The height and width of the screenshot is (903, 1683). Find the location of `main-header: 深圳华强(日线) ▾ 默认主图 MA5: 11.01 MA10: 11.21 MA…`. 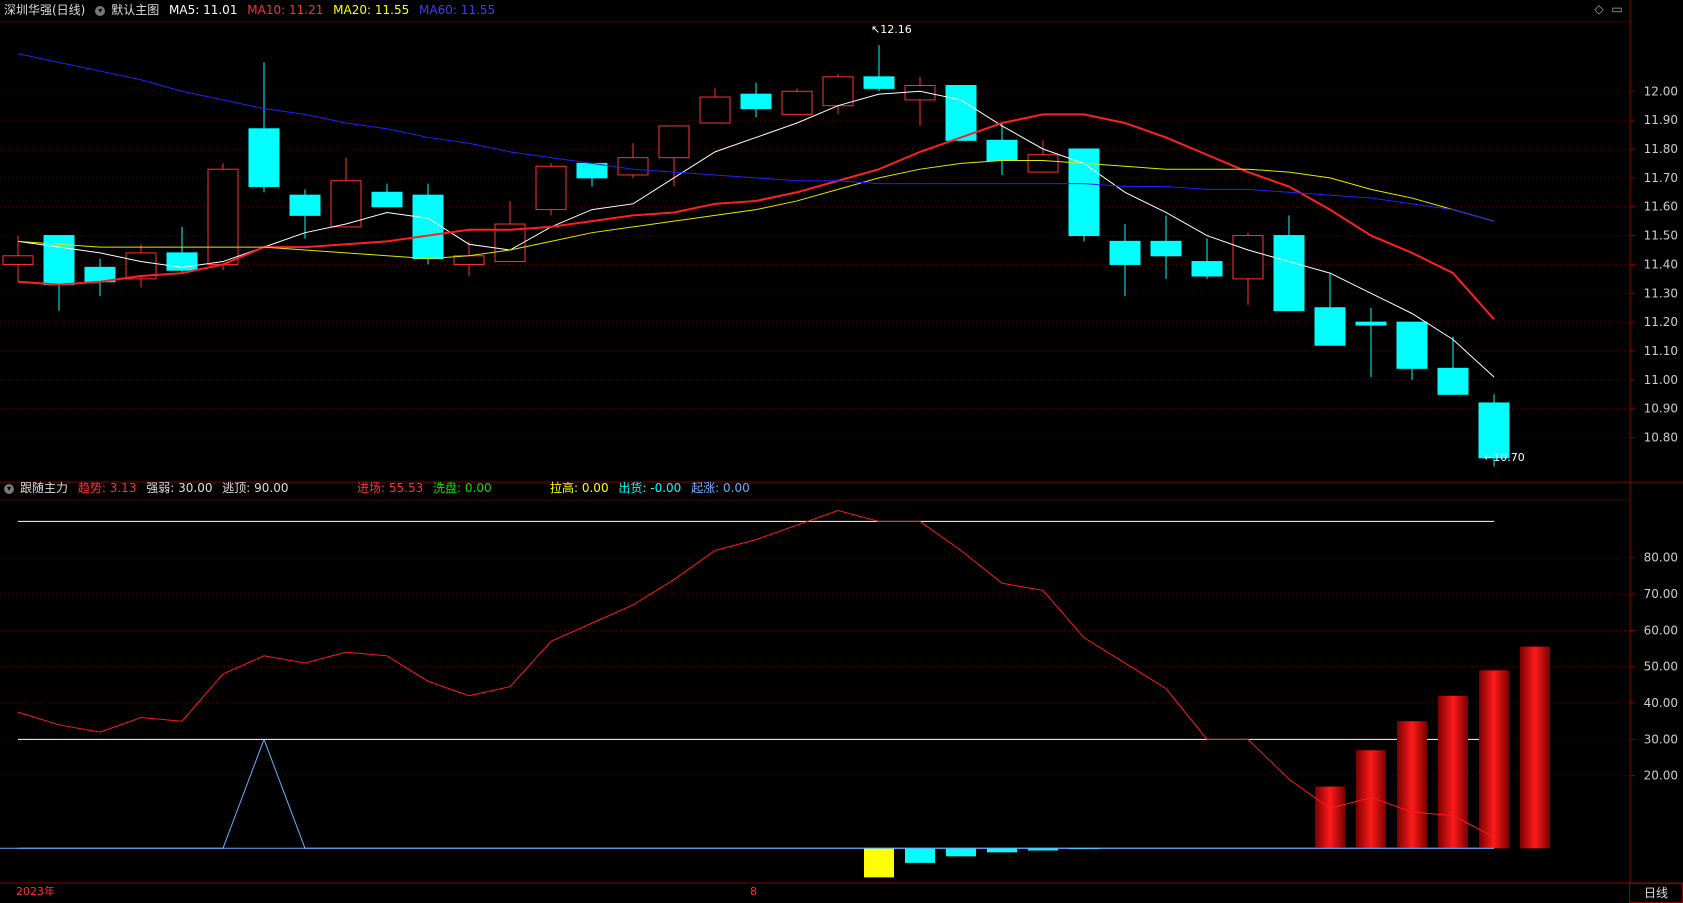

main-header: 深圳华强(日线) ▾ 默认主图 MA5: 11.01 MA10: 11.21 MA… is located at coordinates (252, 10).